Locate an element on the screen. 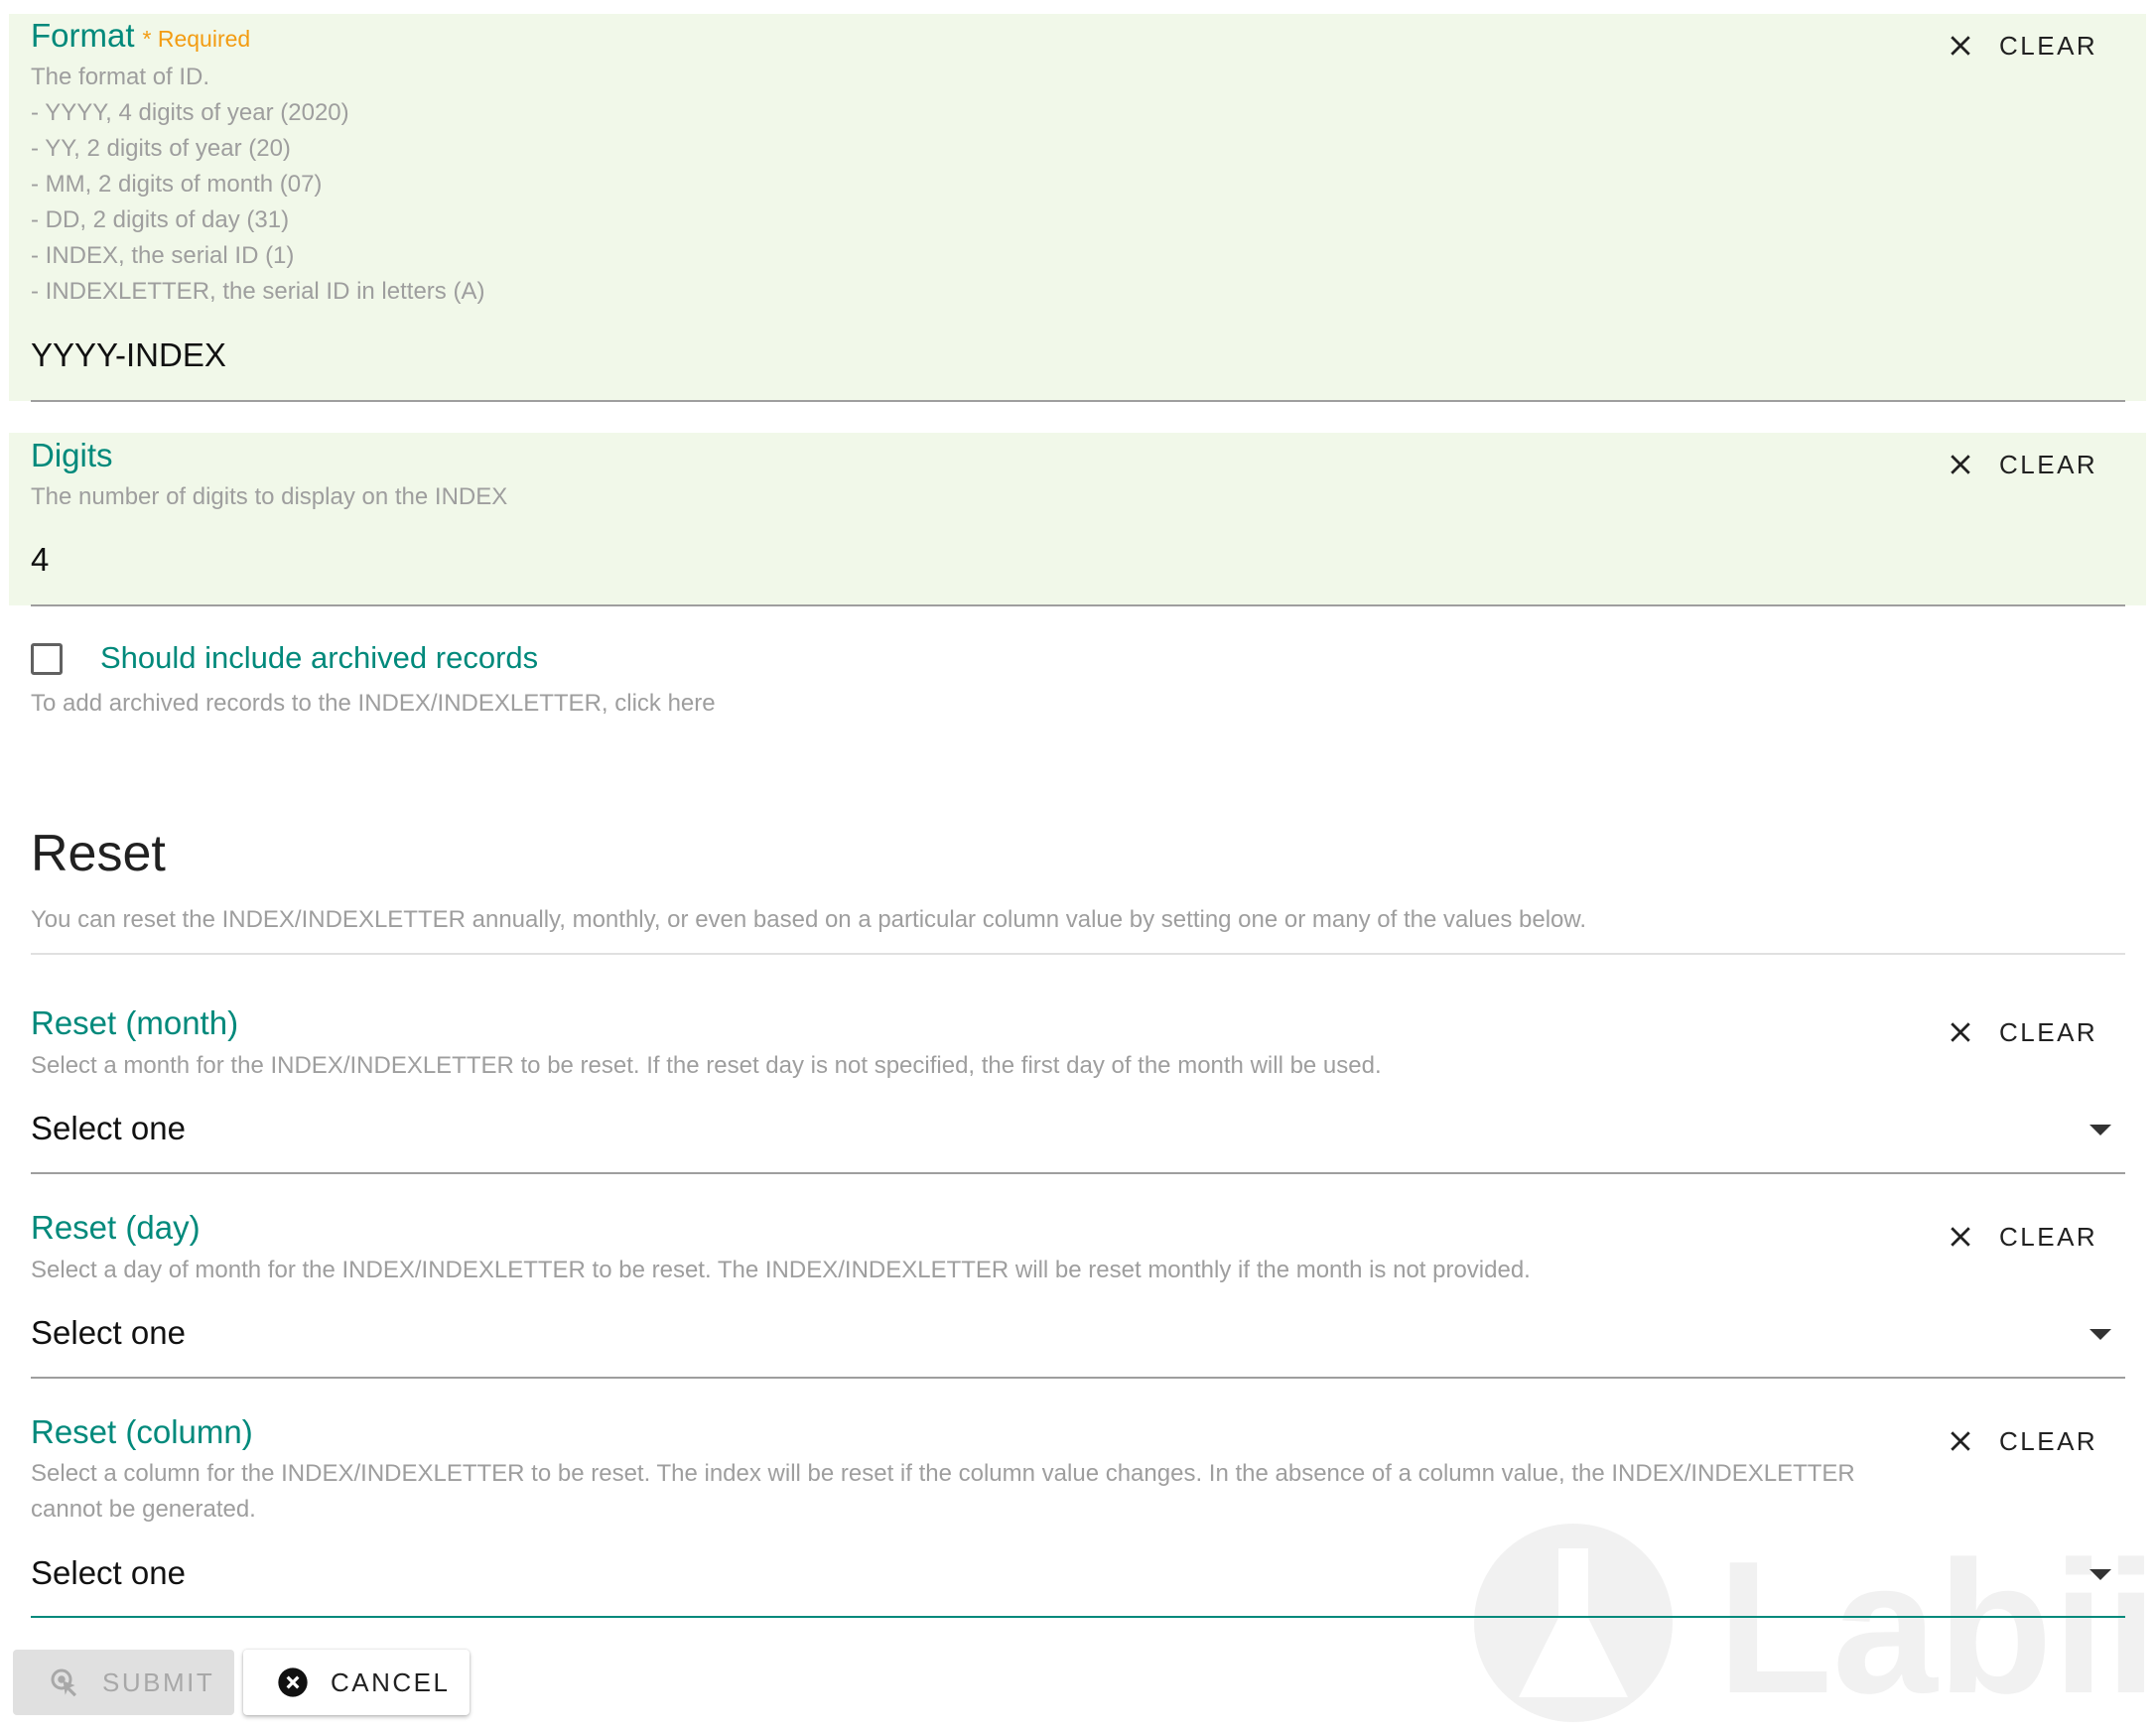  reset-day-underline is located at coordinates (1078, 1378).